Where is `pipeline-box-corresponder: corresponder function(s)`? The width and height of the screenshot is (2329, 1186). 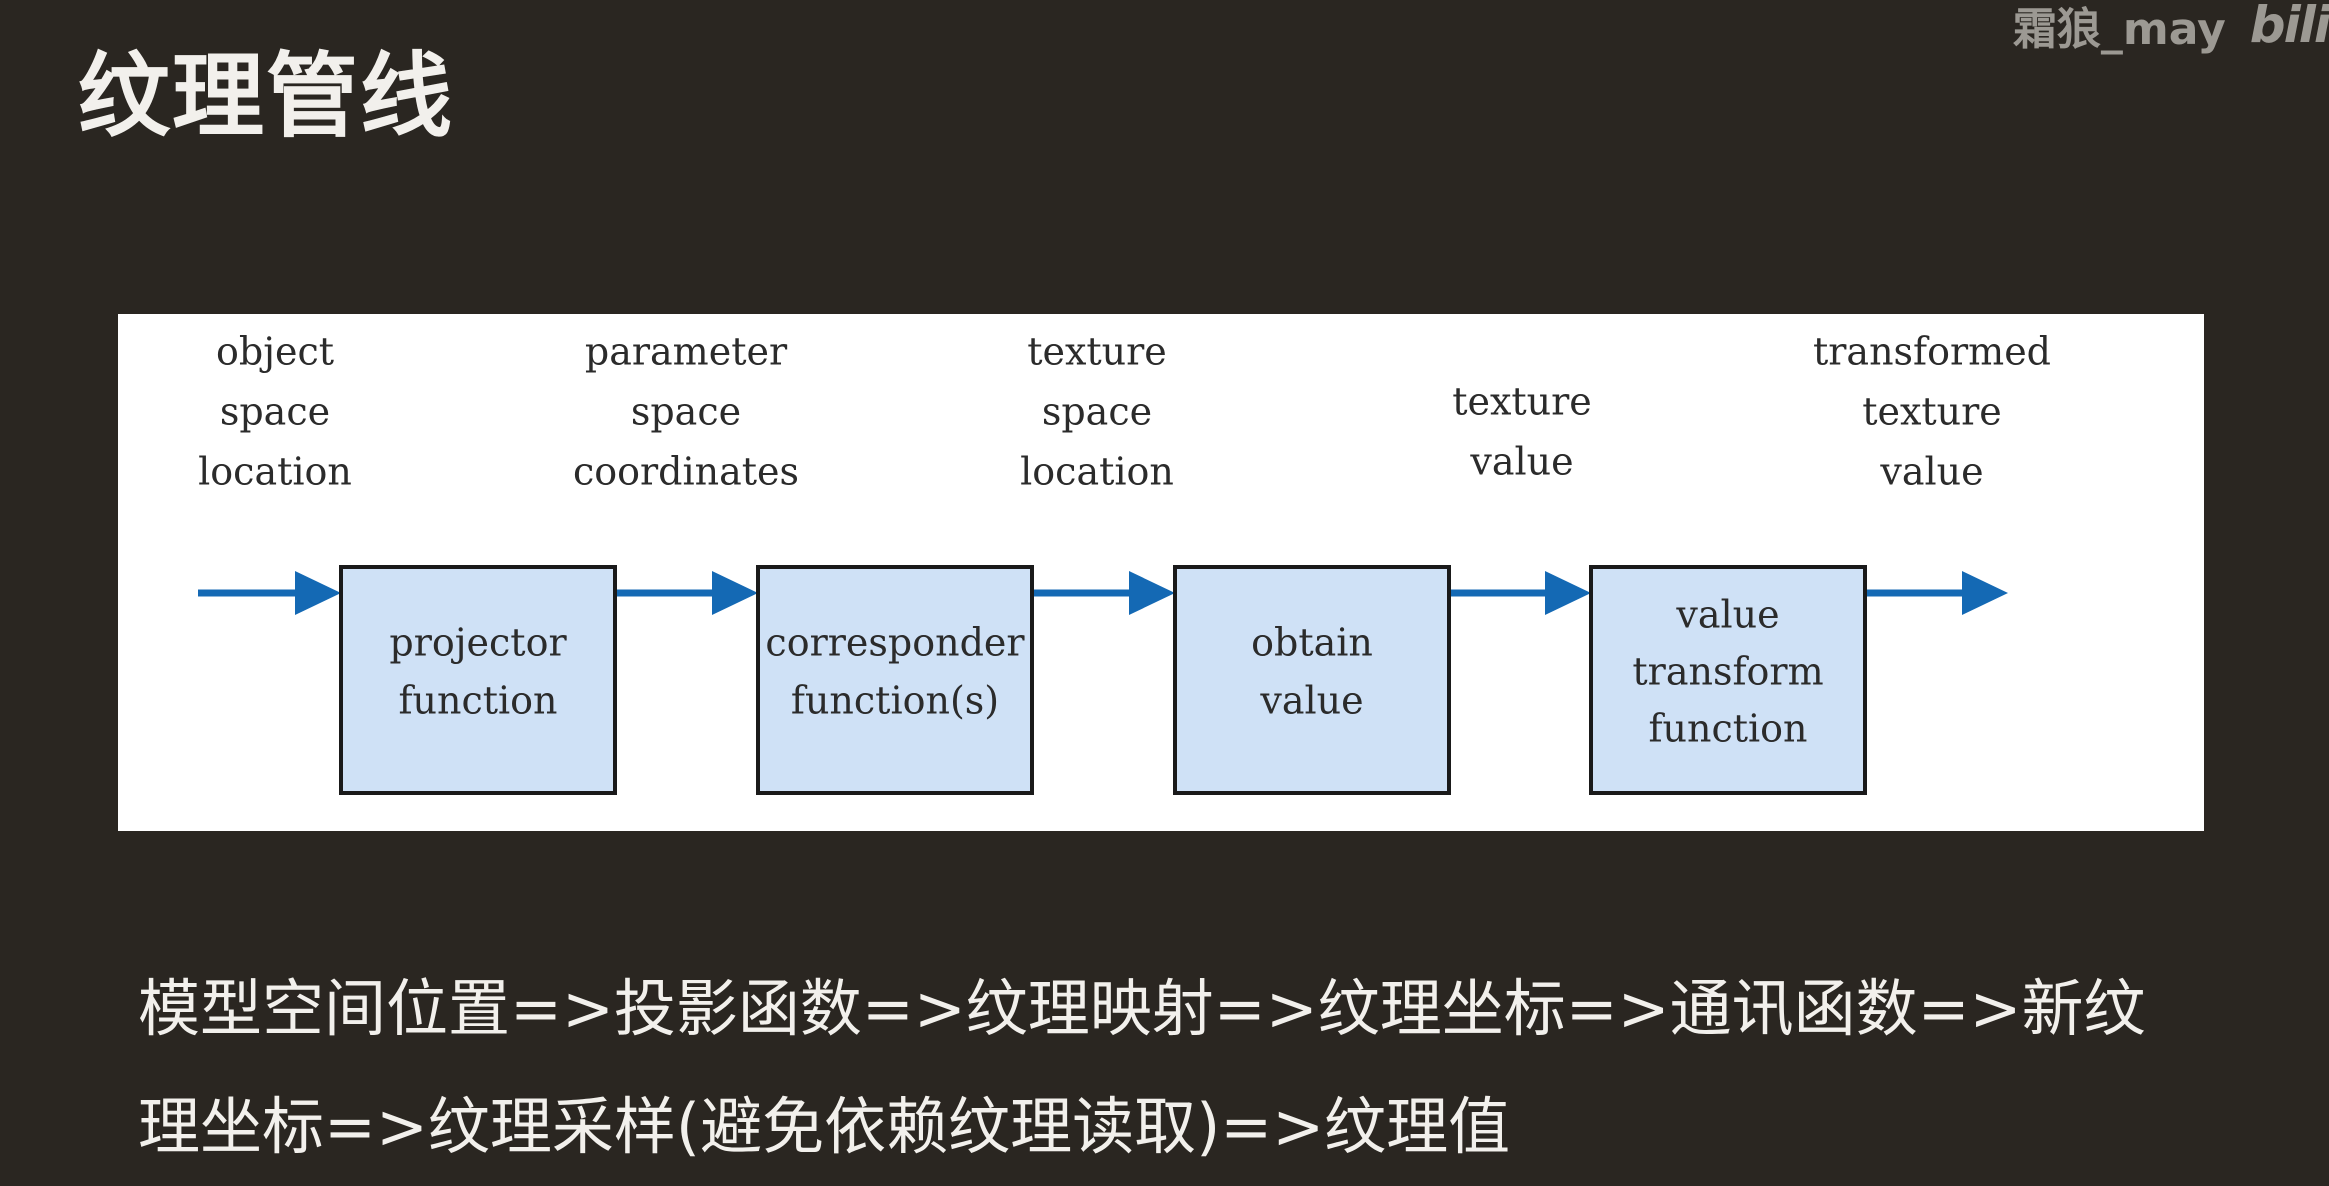 pipeline-box-corresponder: corresponder function(s) is located at coordinates (895, 680).